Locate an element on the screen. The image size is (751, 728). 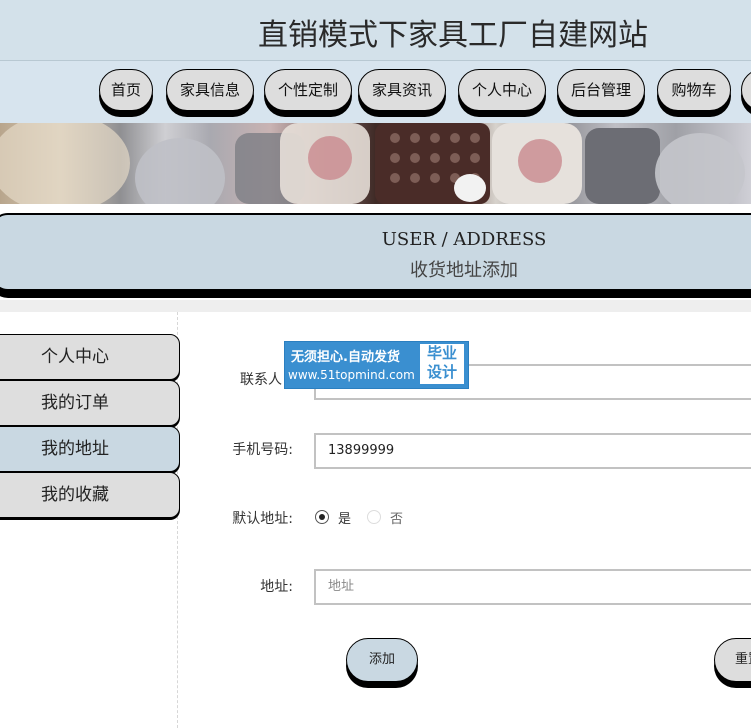
default-address-label: 默认地址: is located at coordinates (262, 519).